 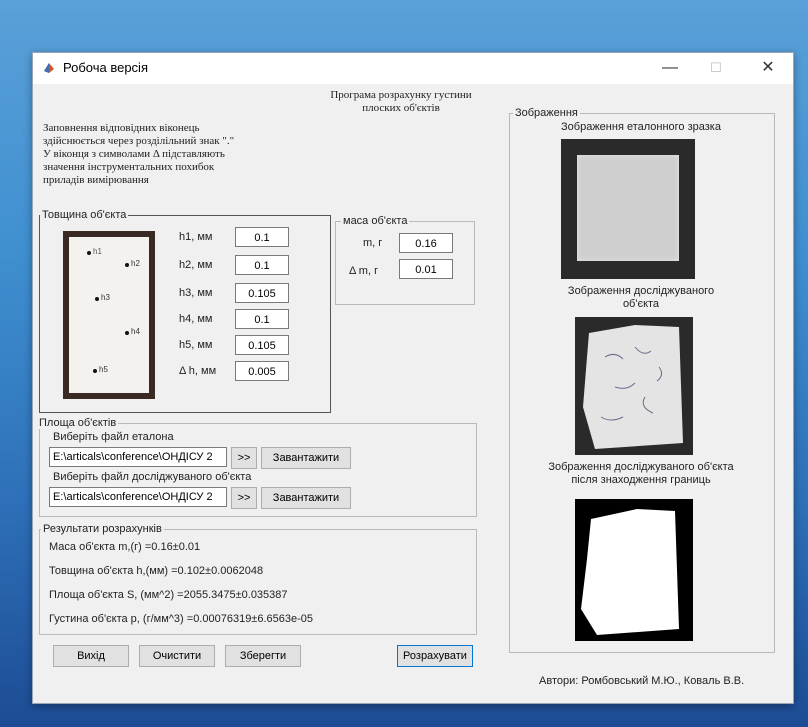 I want to click on boundary-image, so click(x=634, y=570).